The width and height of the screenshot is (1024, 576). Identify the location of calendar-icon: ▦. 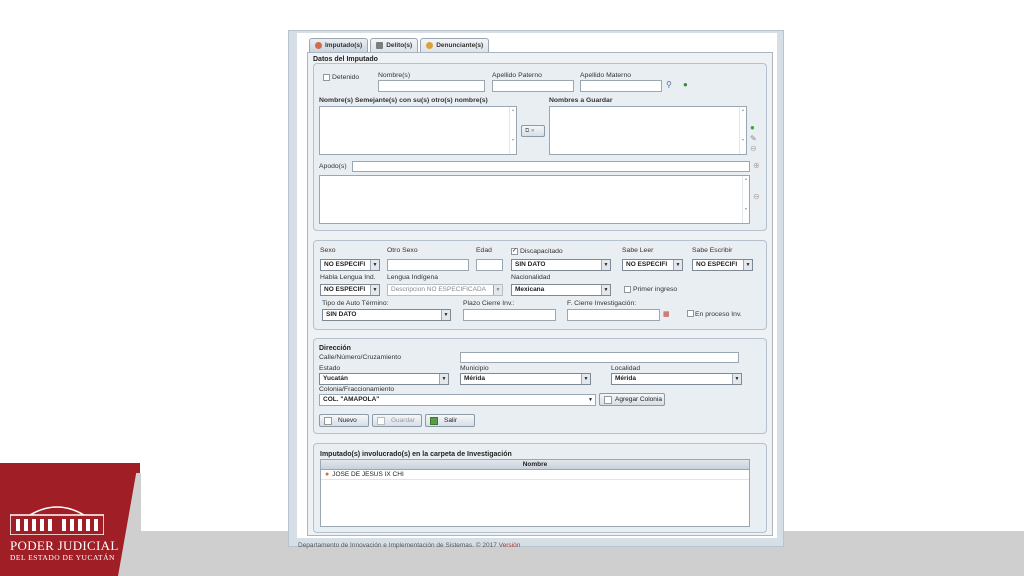
(666, 315).